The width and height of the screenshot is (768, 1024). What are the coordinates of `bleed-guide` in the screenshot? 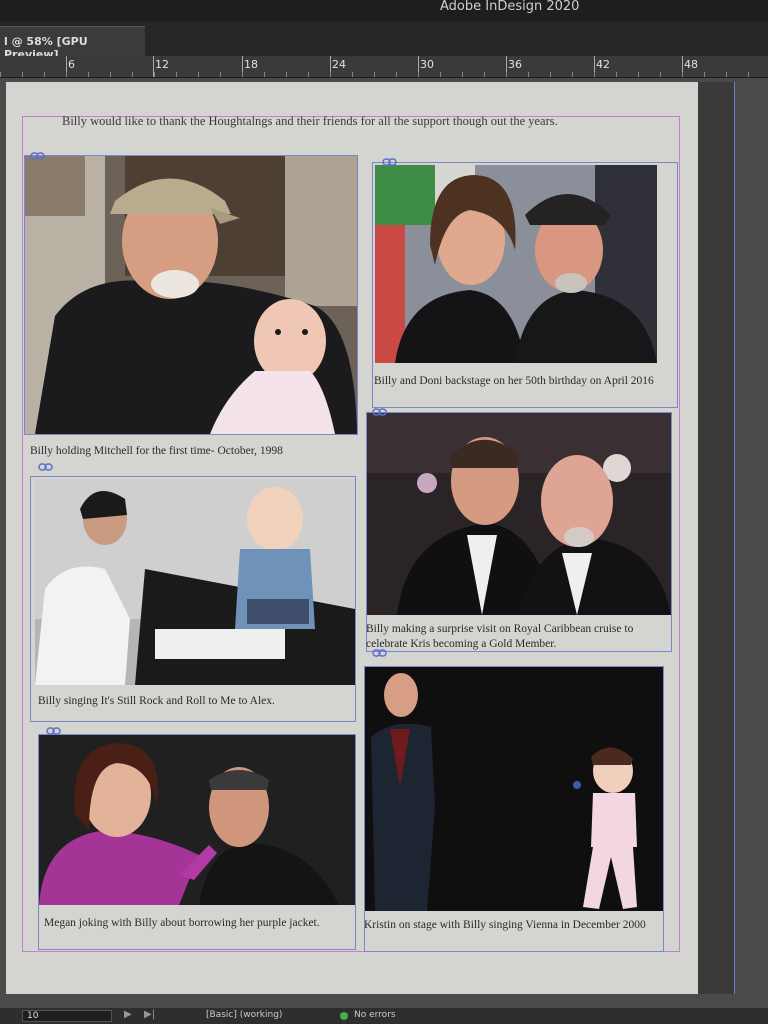 It's located at (734, 538).